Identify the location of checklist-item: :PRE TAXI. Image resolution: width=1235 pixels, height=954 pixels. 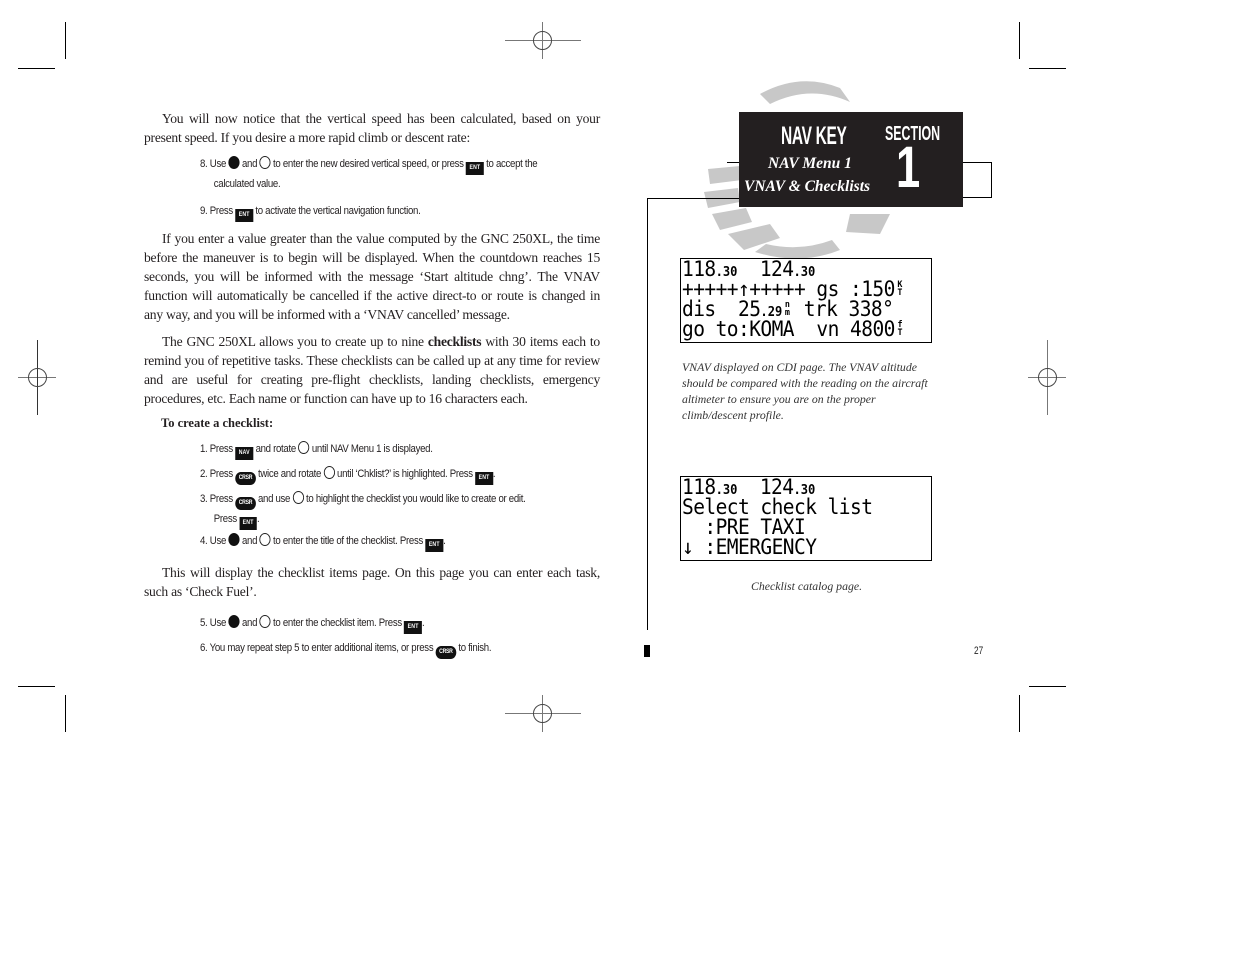
(744, 527).